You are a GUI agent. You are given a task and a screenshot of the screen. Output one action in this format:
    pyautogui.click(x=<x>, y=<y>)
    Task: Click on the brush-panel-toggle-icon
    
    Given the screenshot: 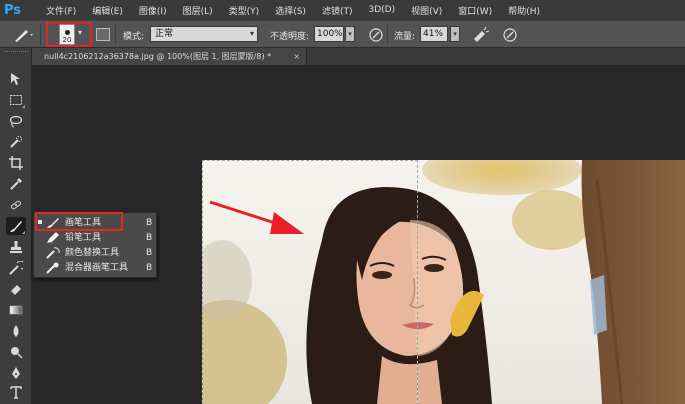 What is the action you would take?
    pyautogui.click(x=103, y=34)
    